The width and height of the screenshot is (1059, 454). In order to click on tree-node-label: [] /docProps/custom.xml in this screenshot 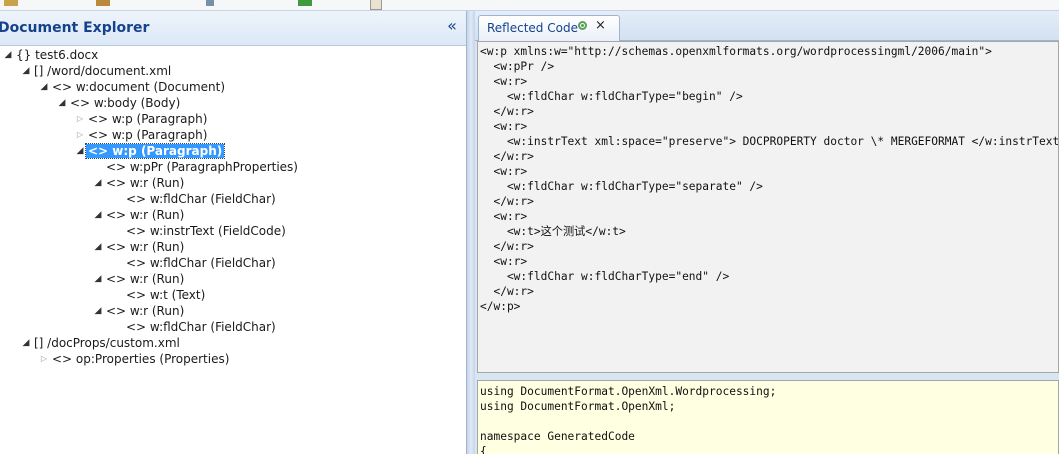, I will do `click(107, 343)`.